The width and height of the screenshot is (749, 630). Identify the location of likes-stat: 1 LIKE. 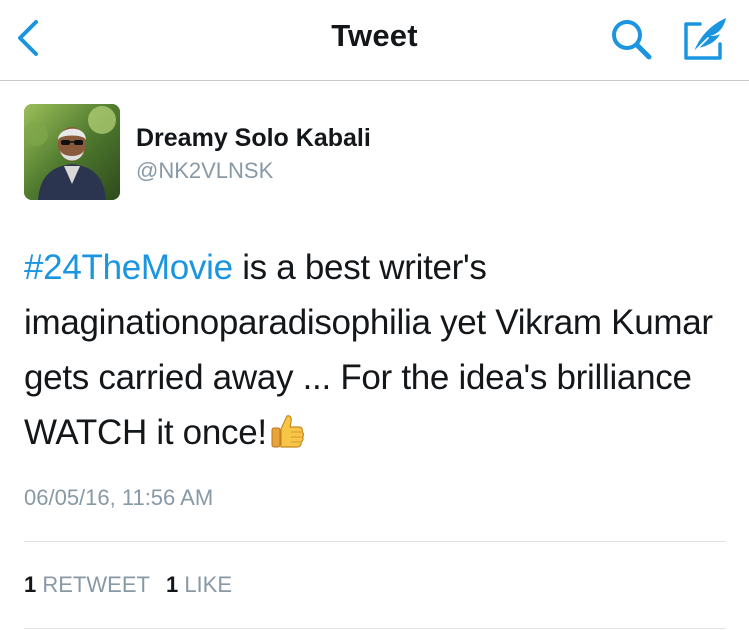
(199, 584).